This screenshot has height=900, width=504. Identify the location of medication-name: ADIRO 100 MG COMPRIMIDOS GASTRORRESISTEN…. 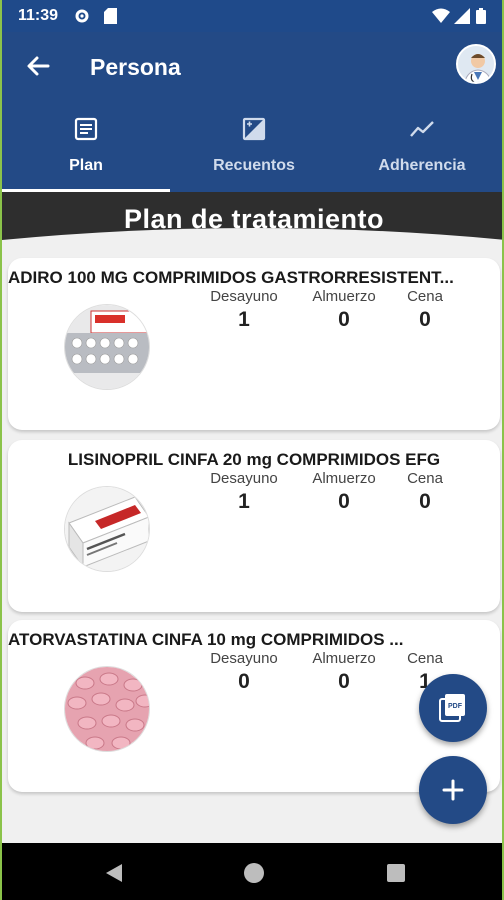
(231, 277).